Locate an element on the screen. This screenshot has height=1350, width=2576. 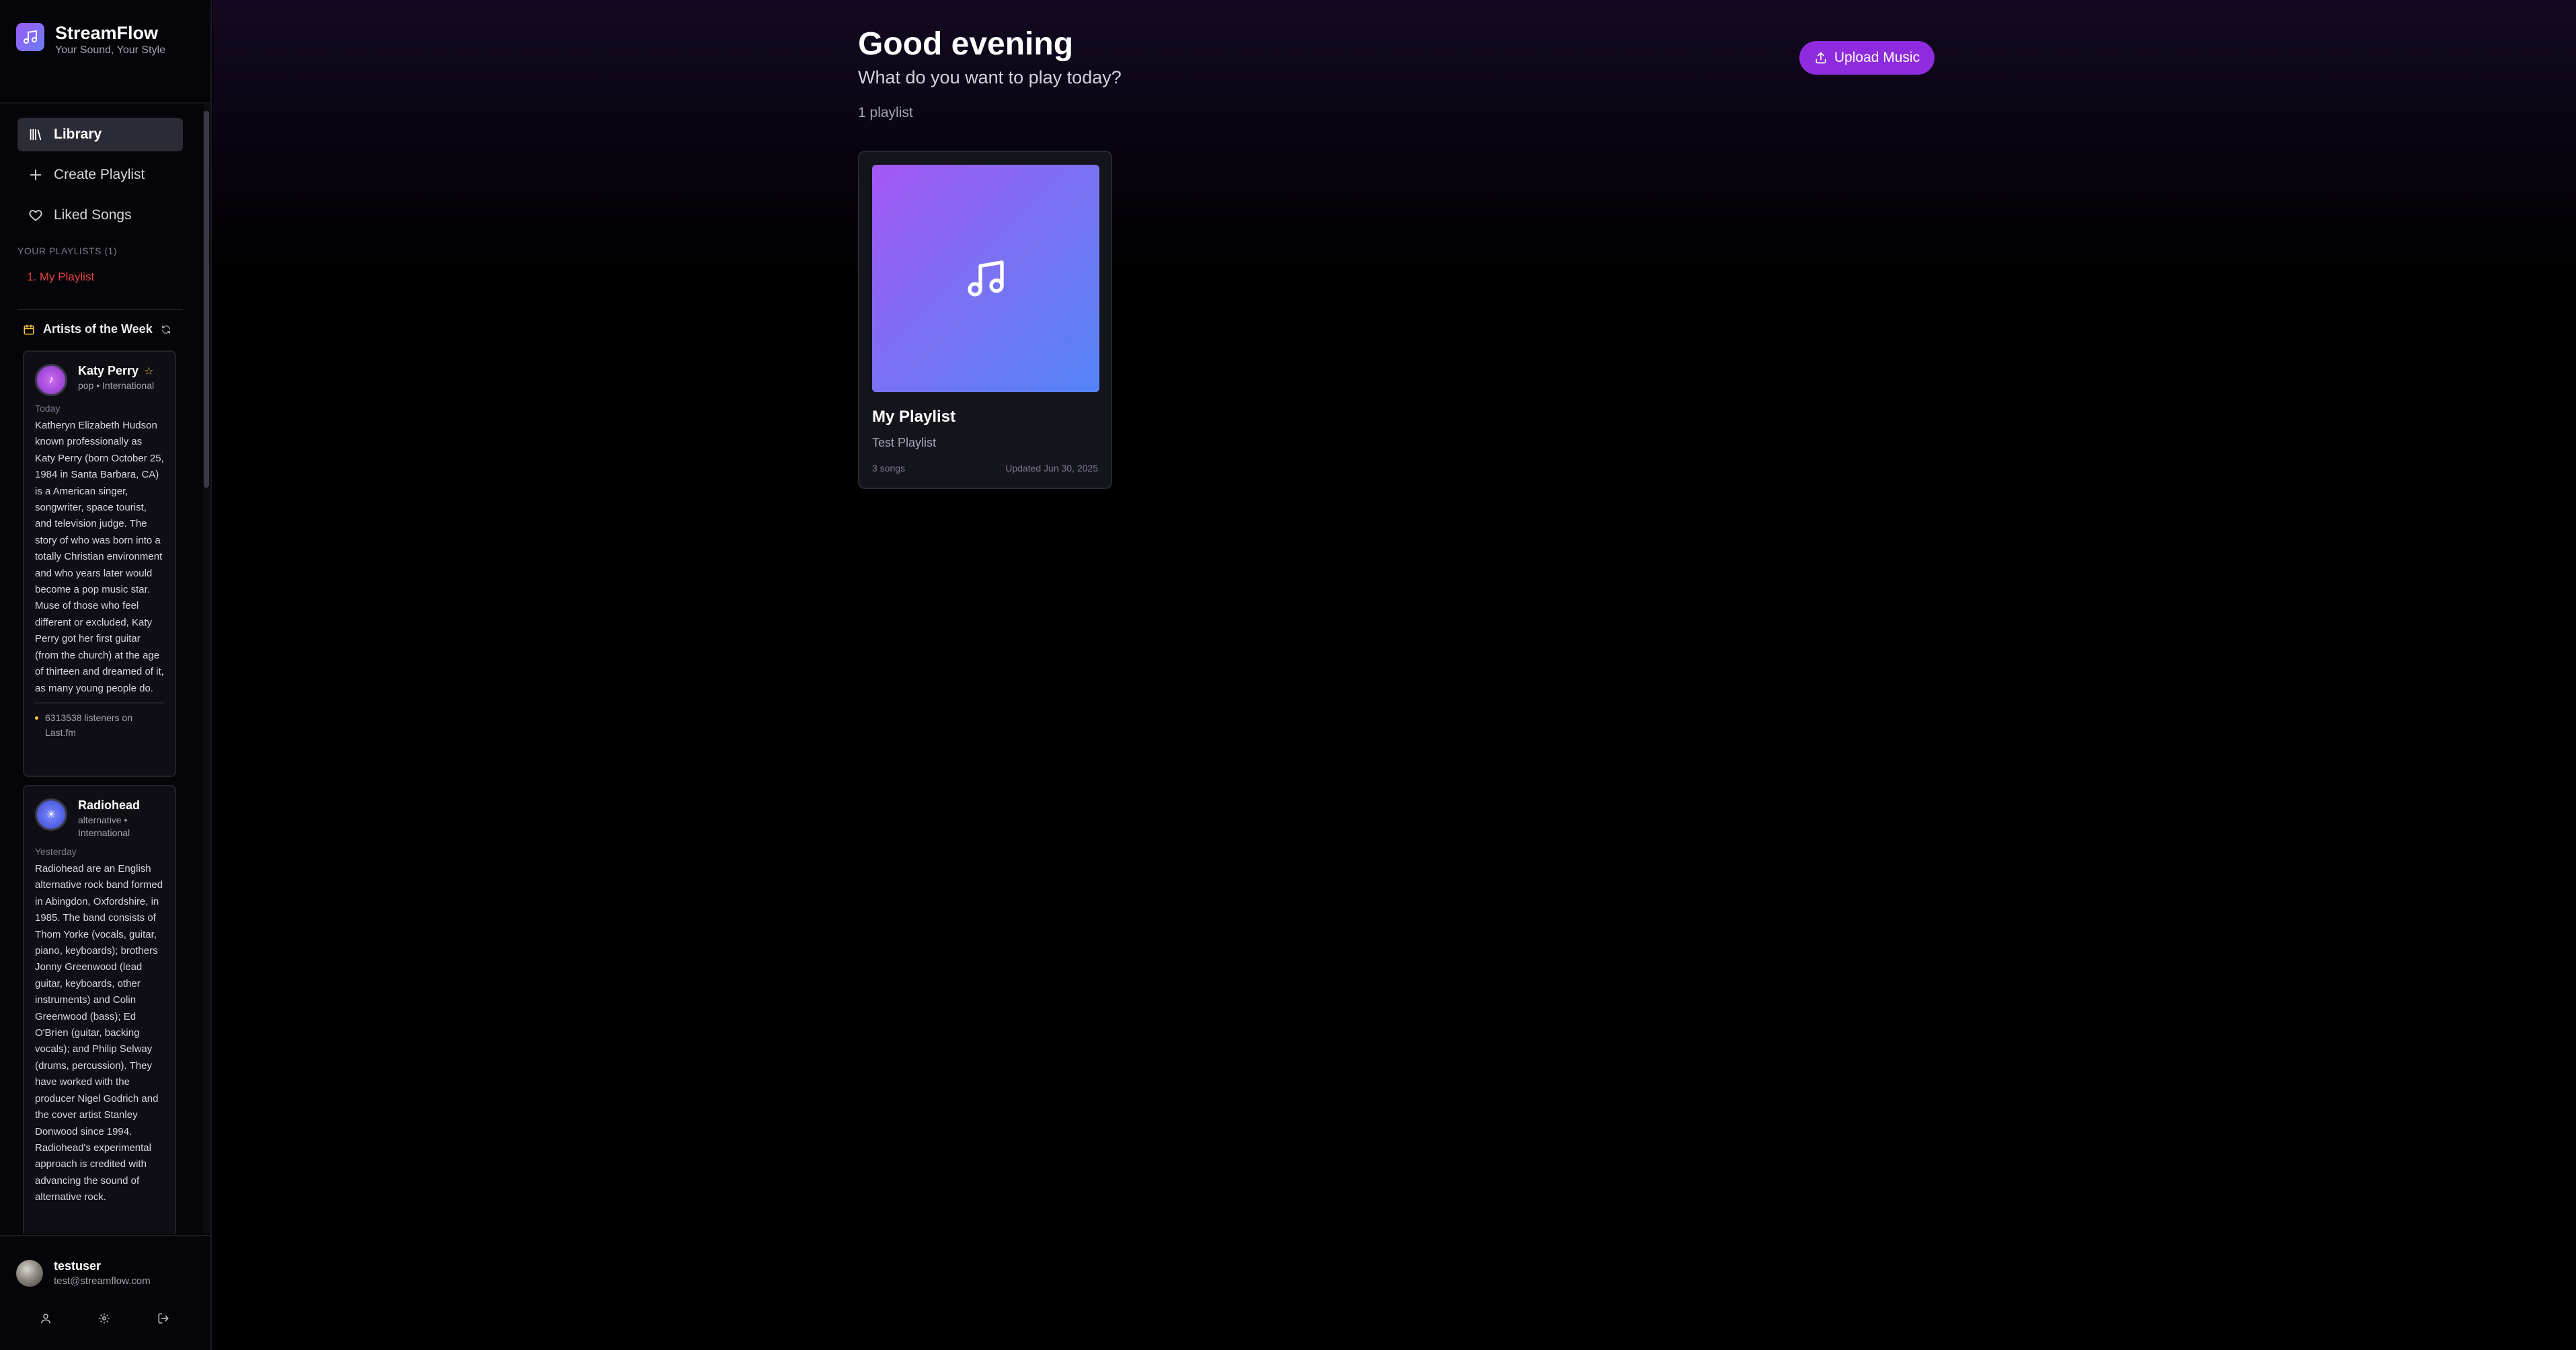
artist-genre: alternative • International is located at coordinates (104, 827).